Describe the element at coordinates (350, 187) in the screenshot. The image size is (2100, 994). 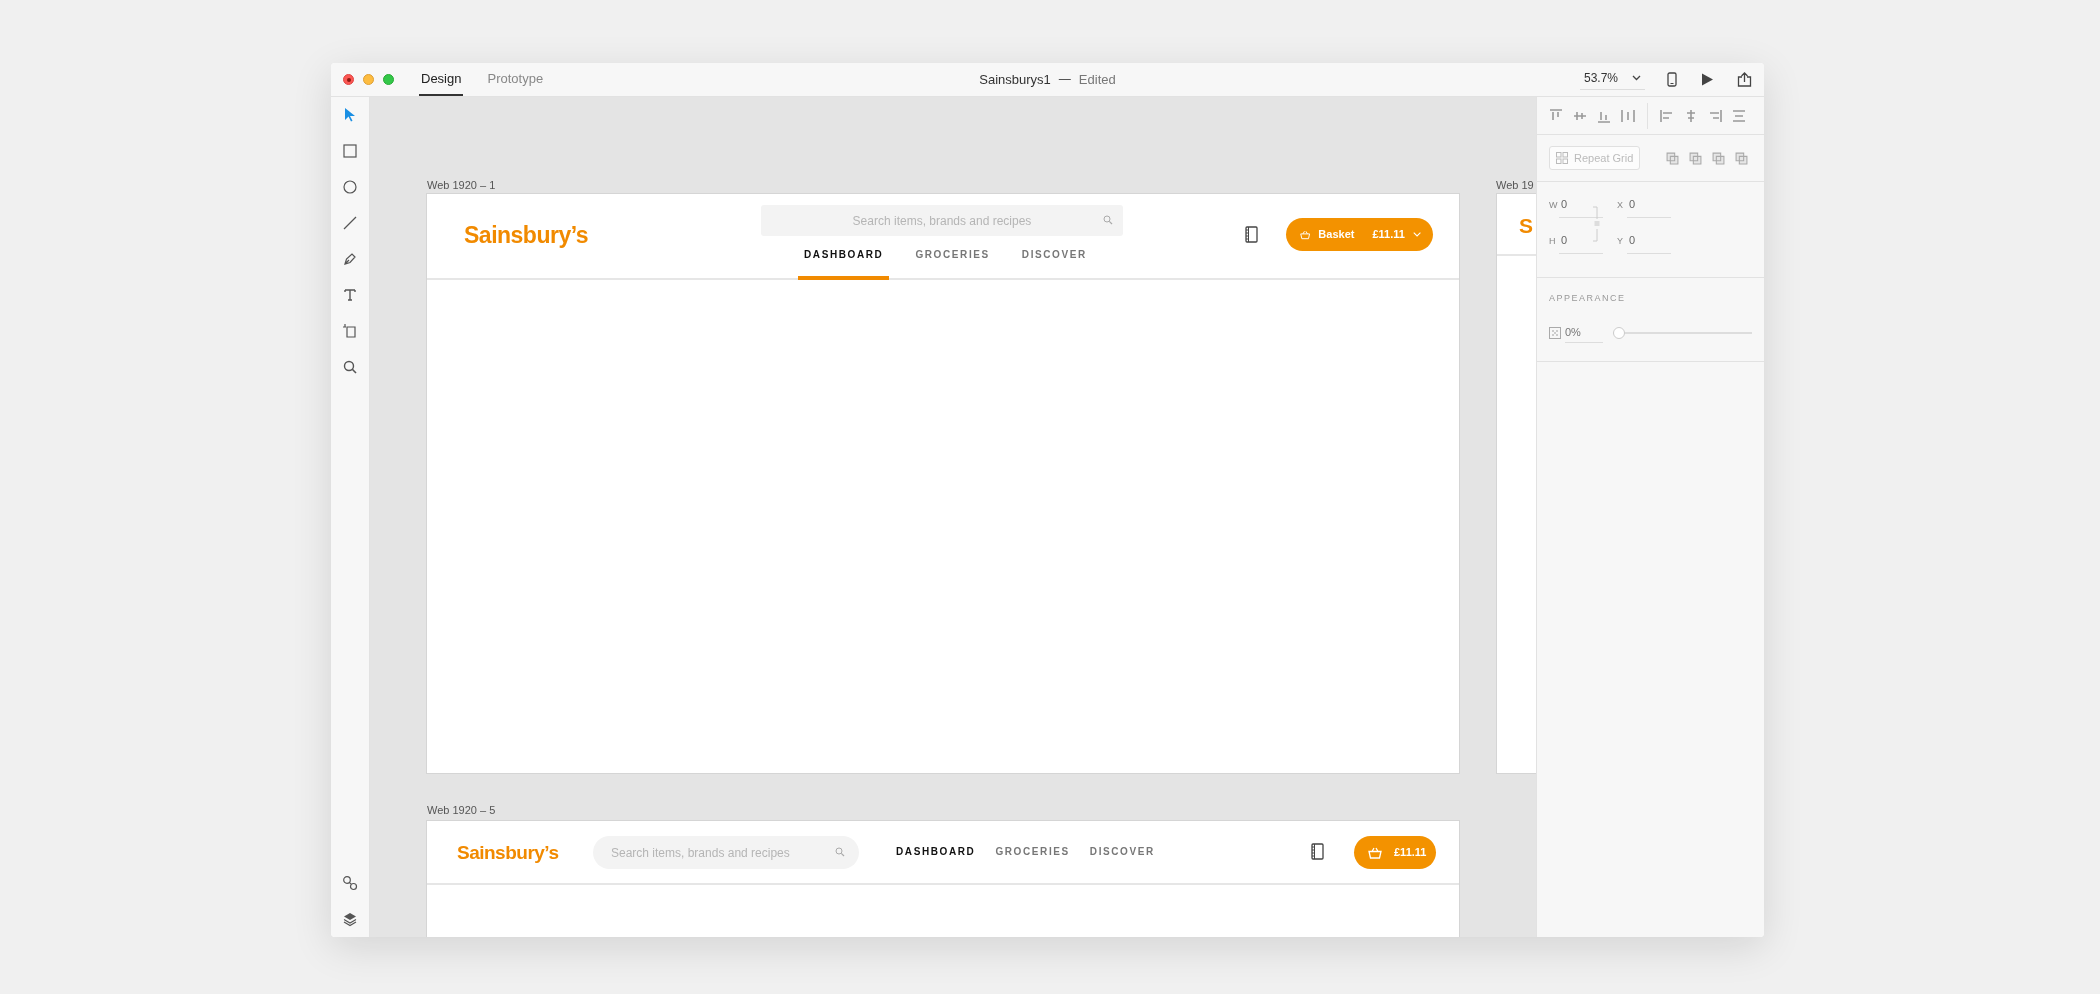
I see `ellipse-tool-icon` at that location.